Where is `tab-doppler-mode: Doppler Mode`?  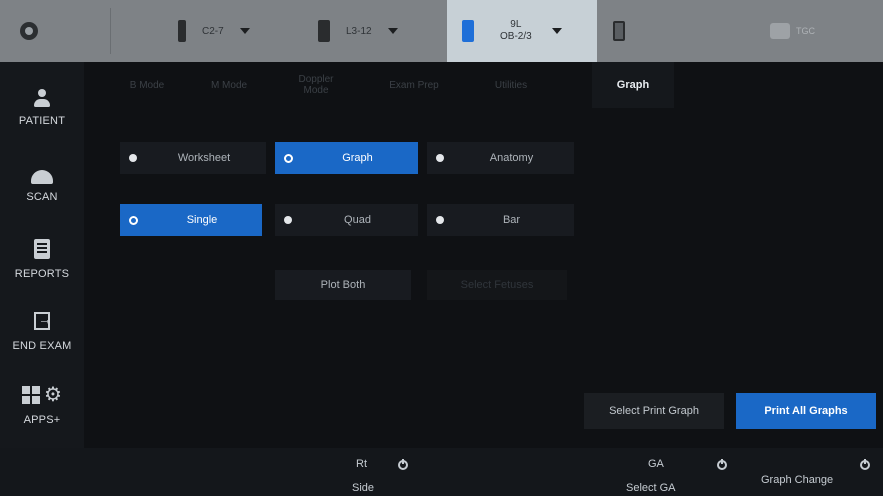
tab-doppler-mode: Doppler Mode is located at coordinates (316, 85).